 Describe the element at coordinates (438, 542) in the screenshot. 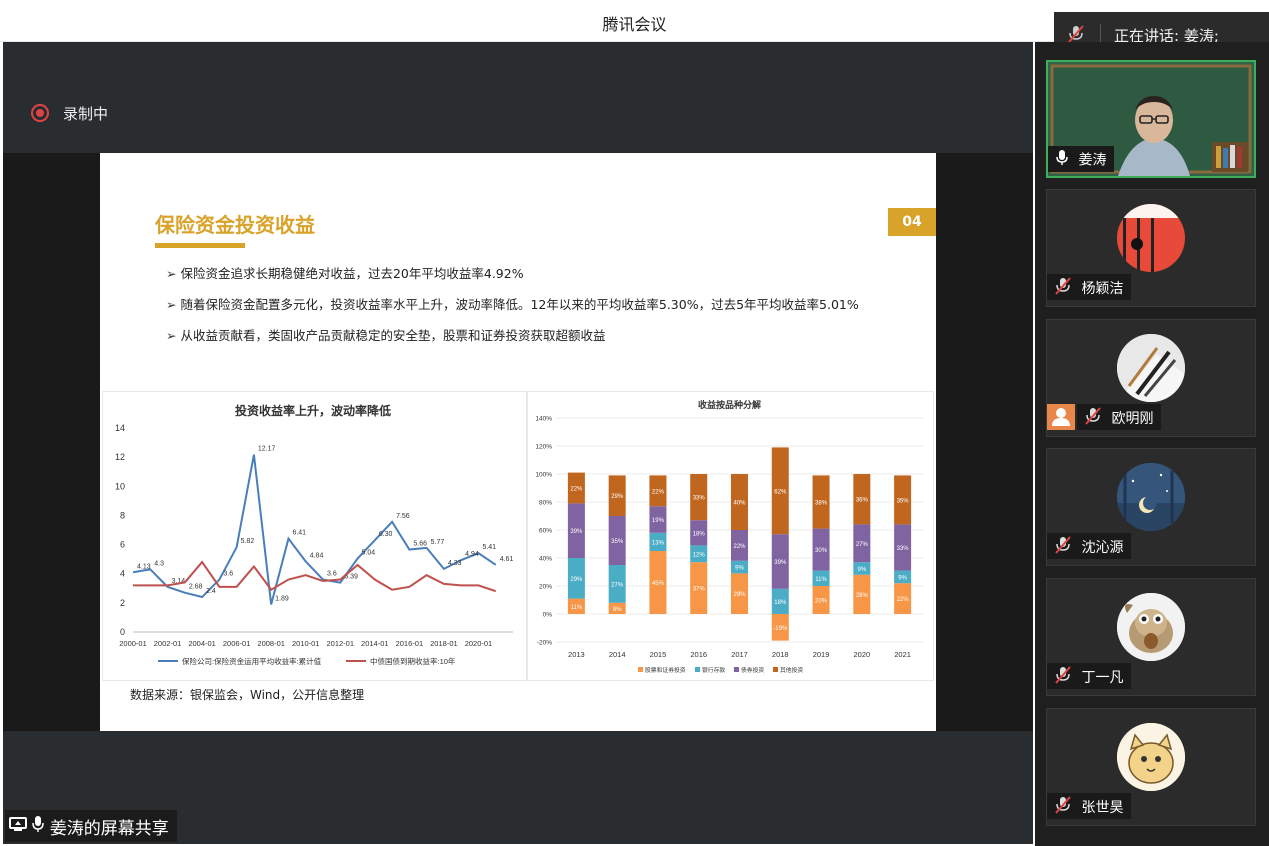

I see `data-label: 5.77` at that location.